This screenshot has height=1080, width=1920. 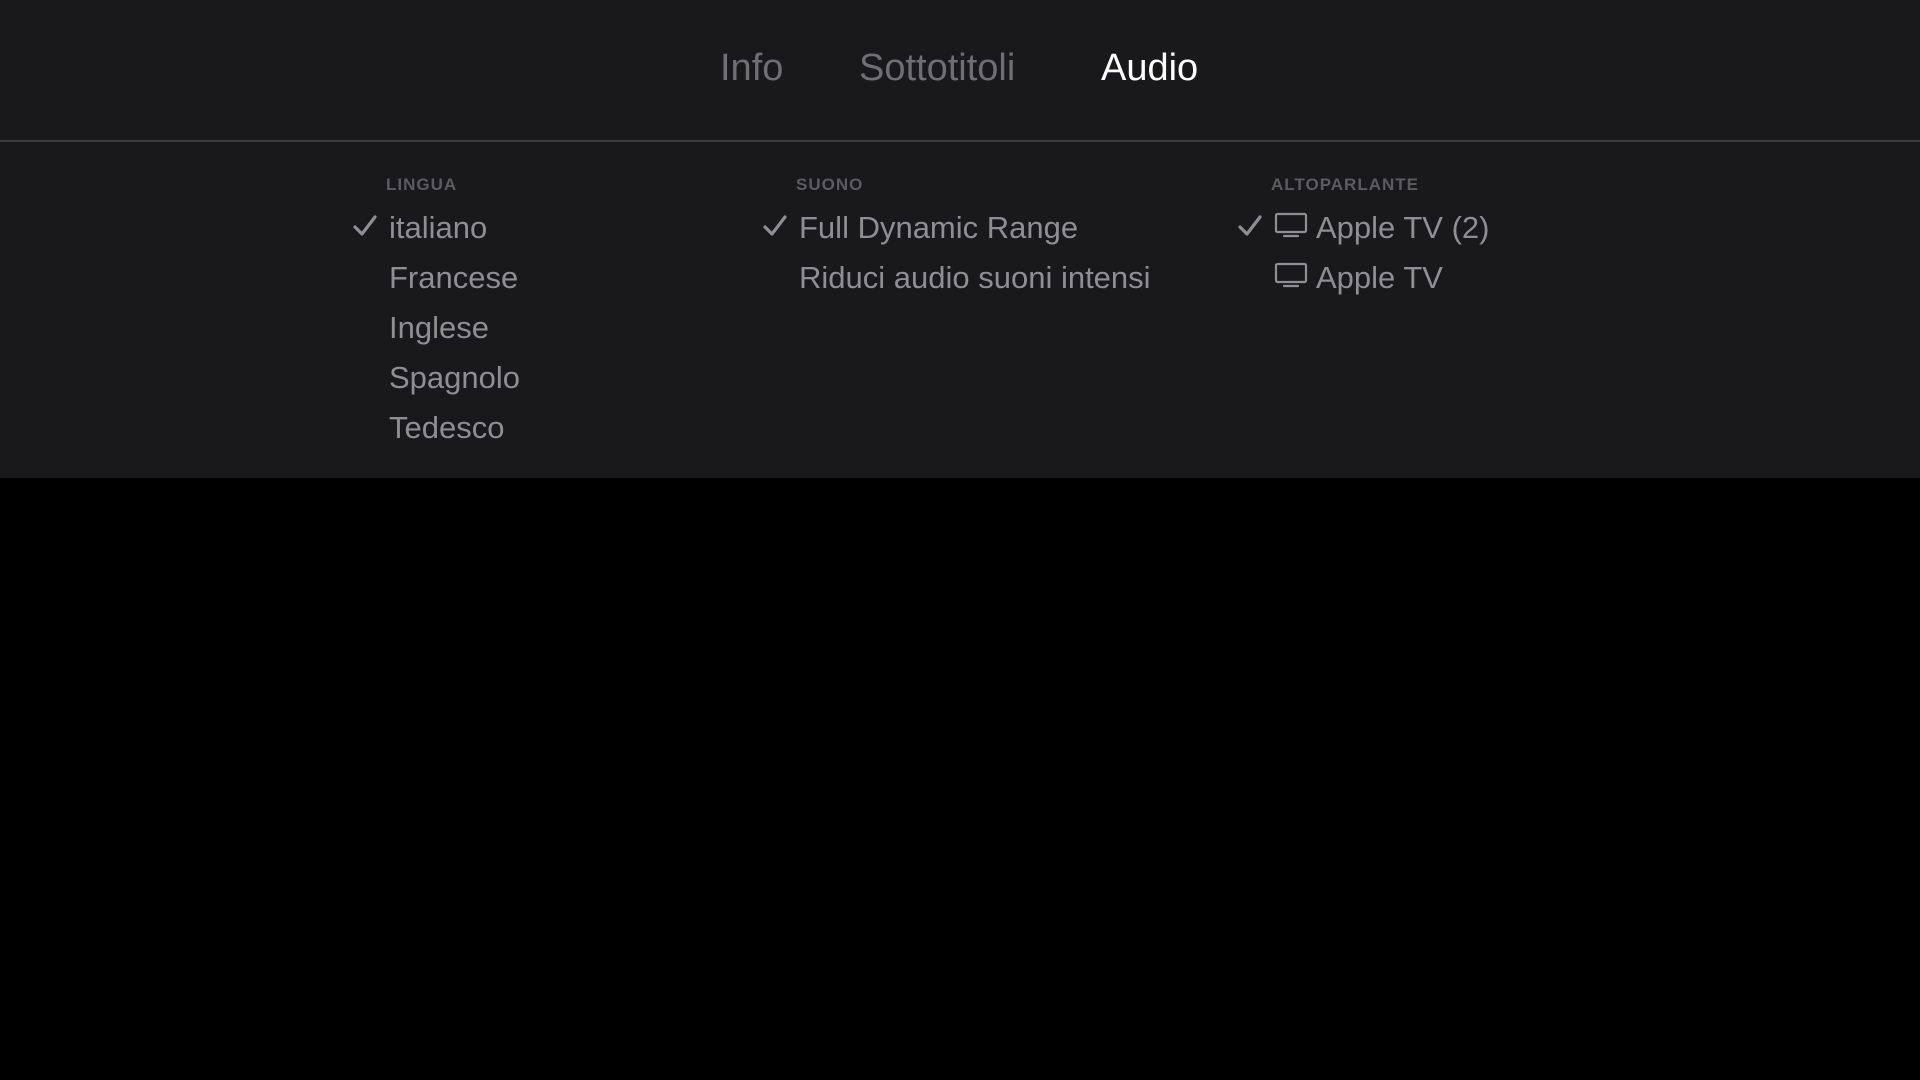 I want to click on tab-sottotitoli: Sottotitoli, so click(x=937, y=68).